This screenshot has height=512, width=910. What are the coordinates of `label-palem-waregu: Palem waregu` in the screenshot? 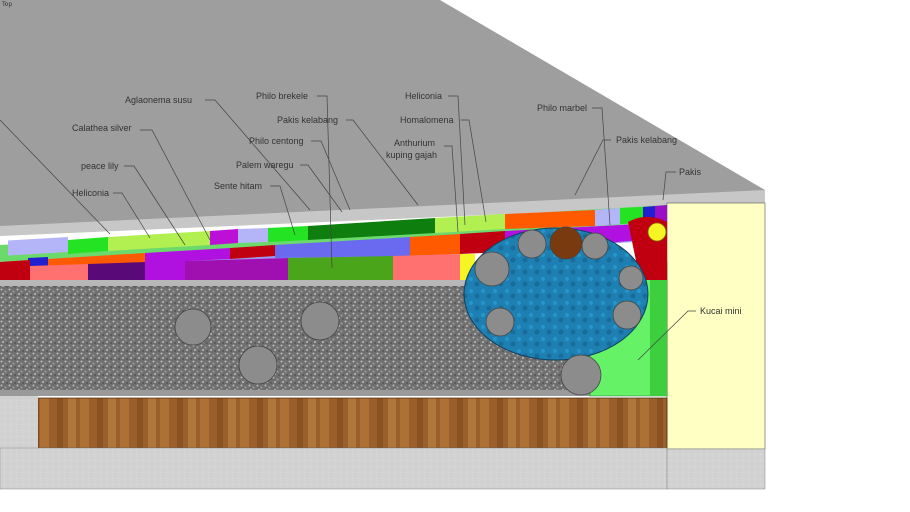 It's located at (265, 165).